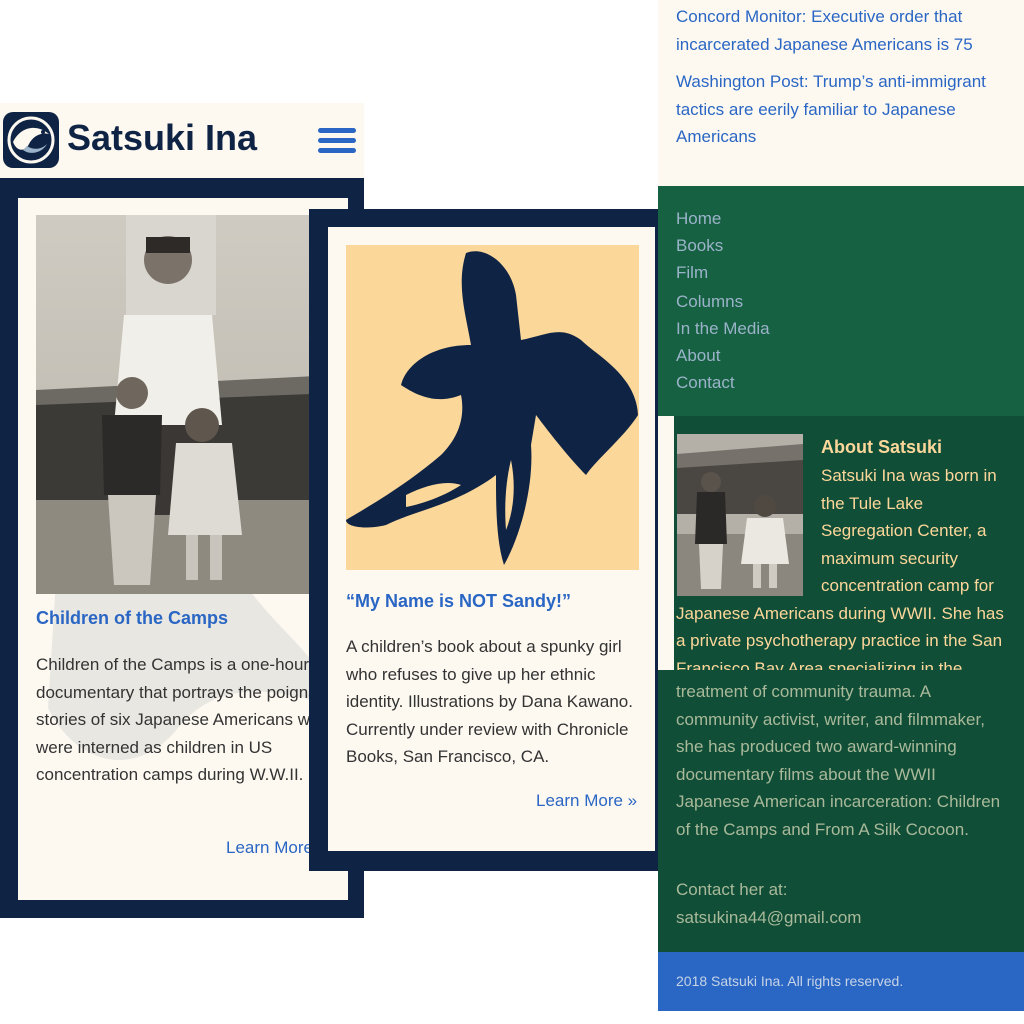 The height and width of the screenshot is (1024, 1024). I want to click on book-cover-image, so click(492, 407).